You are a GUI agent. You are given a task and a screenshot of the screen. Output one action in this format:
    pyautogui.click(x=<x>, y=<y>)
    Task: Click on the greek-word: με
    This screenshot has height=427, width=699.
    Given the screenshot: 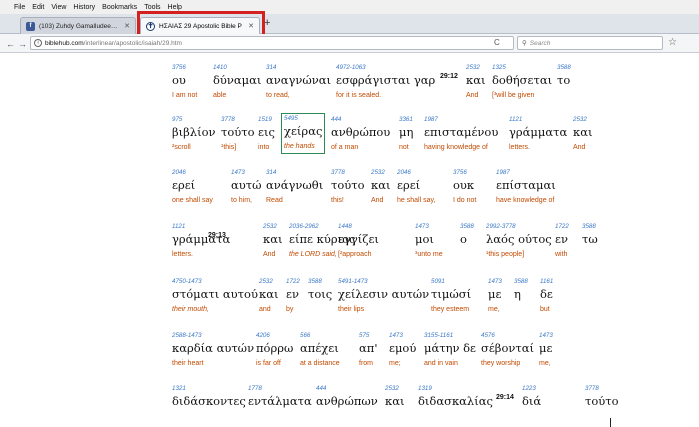 What is the action you would take?
    pyautogui.click(x=495, y=294)
    